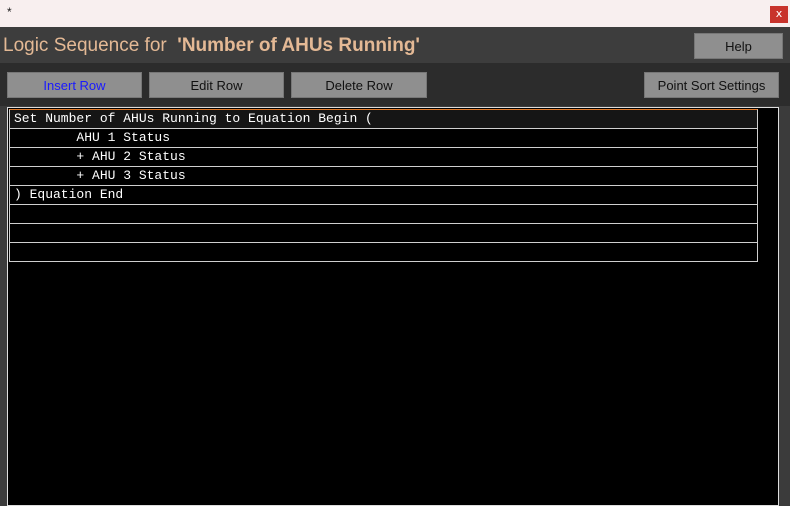  I want to click on help-button: Help, so click(738, 46).